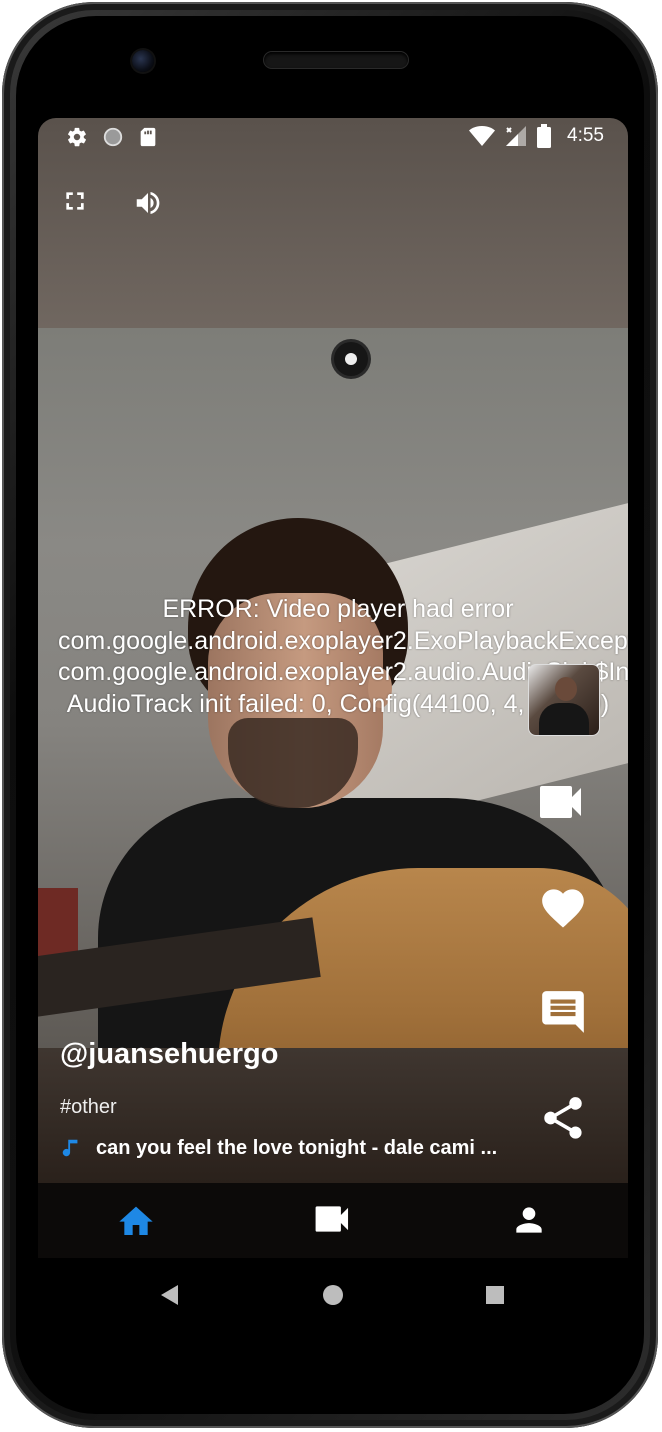 The width and height of the screenshot is (662, 1432). Describe the element at coordinates (148, 203) in the screenshot. I see `volume-icon` at that location.